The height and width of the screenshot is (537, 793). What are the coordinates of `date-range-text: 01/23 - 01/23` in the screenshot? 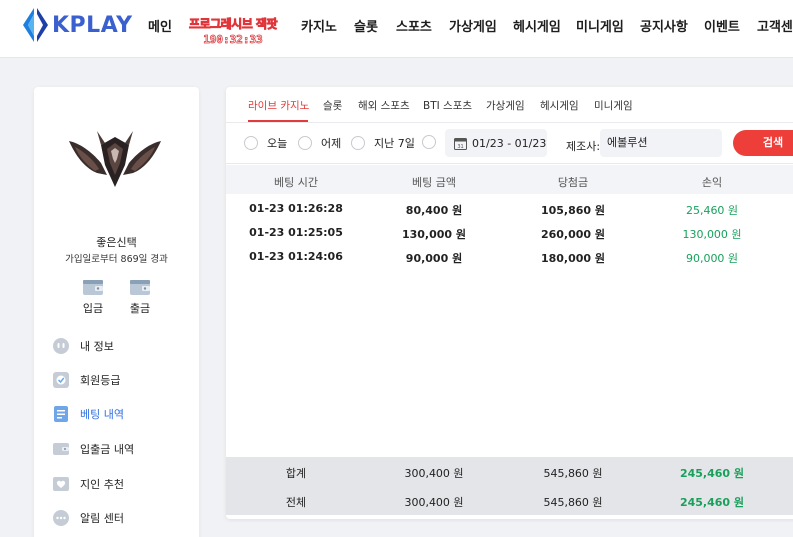 It's located at (509, 143).